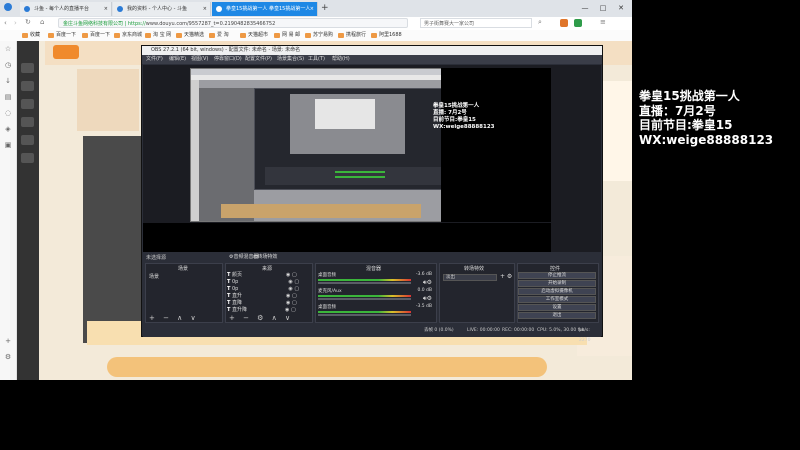  What do you see at coordinates (621, 8) in the screenshot?
I see `close-window-button: ✕` at bounding box center [621, 8].